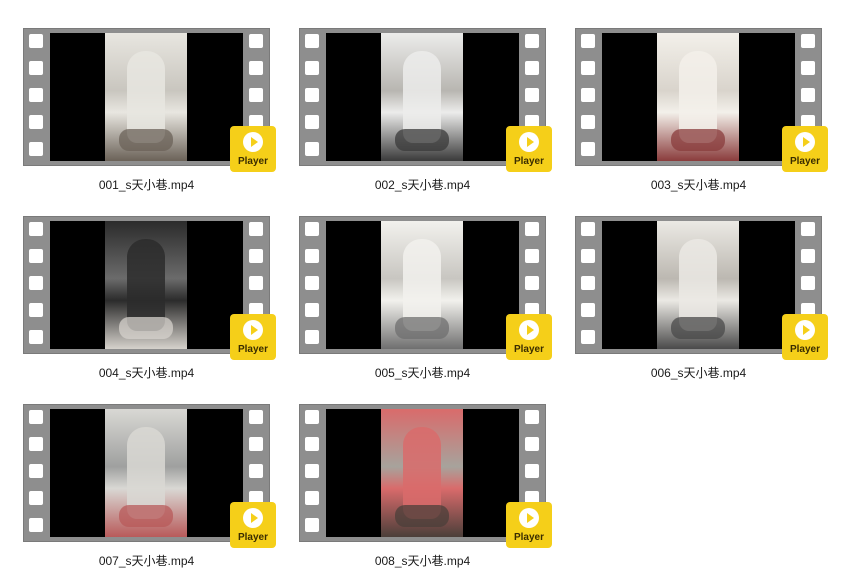  I want to click on file-item: Player 008_s天小巷.mp4, so click(429, 488).